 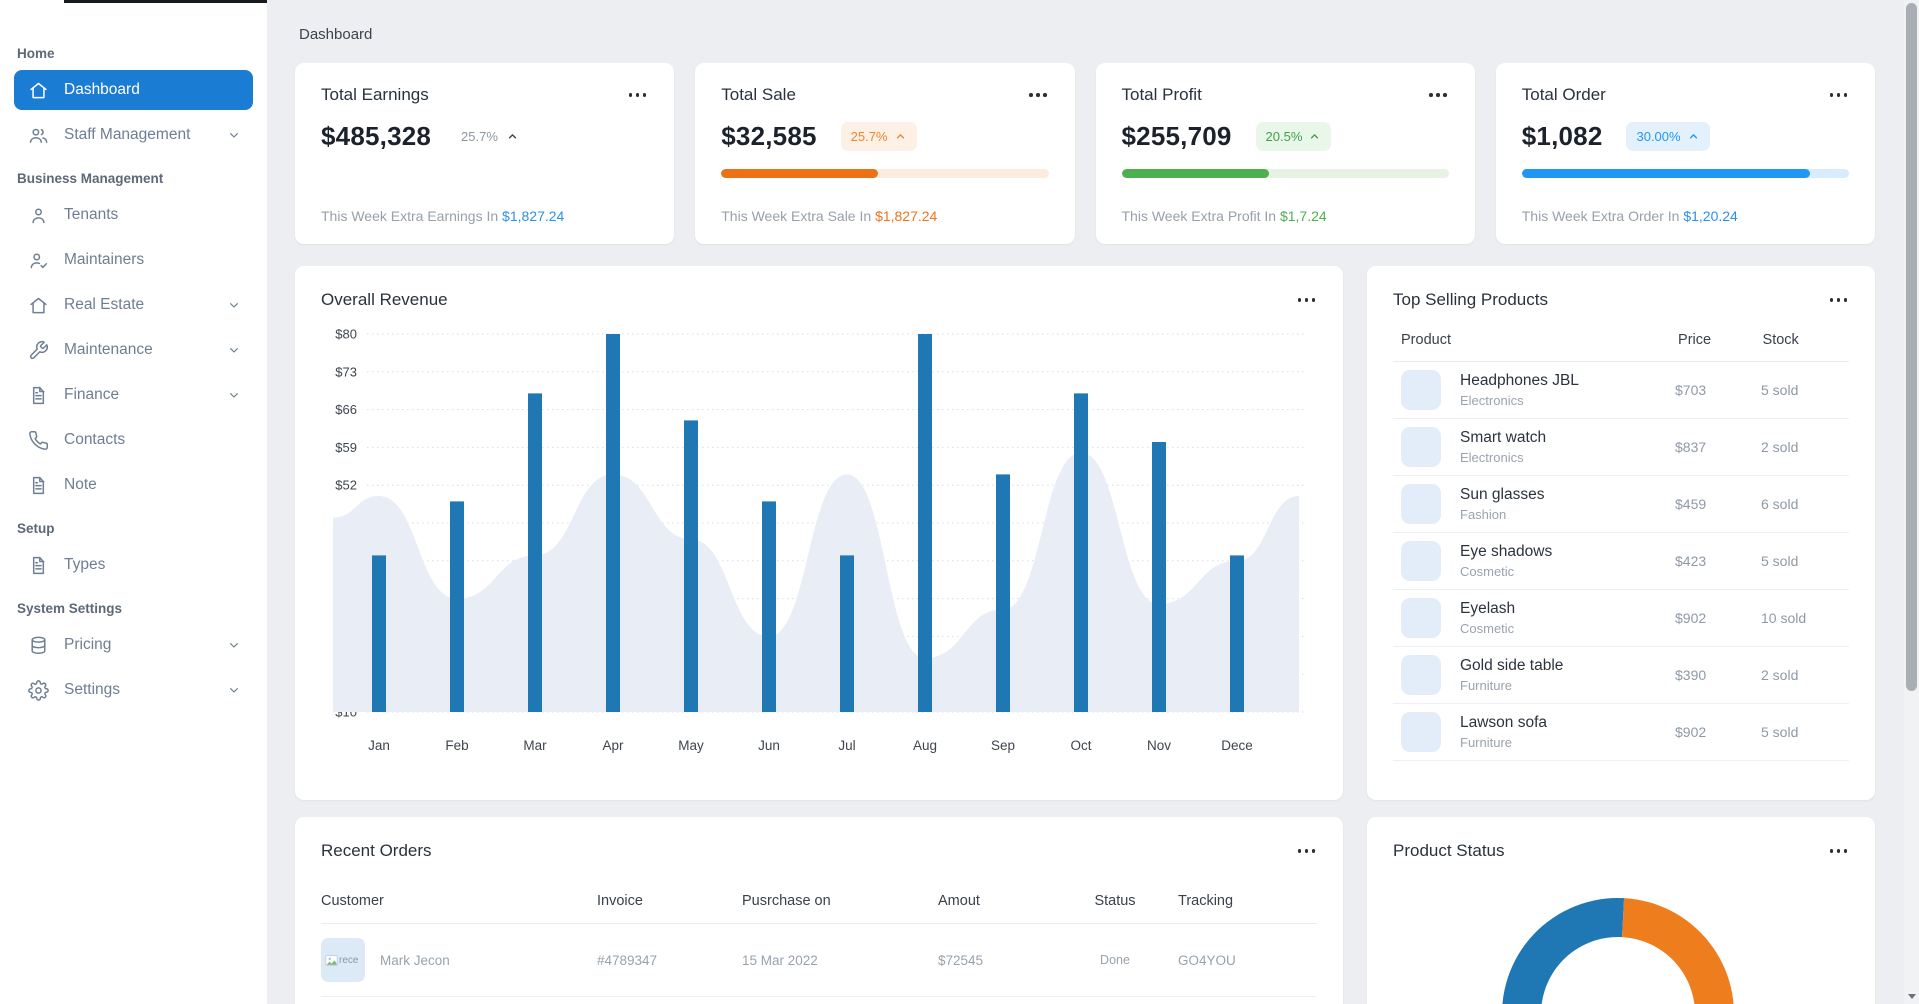 What do you see at coordinates (1567, 618) in the screenshot?
I see `product-info: Eyelash Cosmetic` at bounding box center [1567, 618].